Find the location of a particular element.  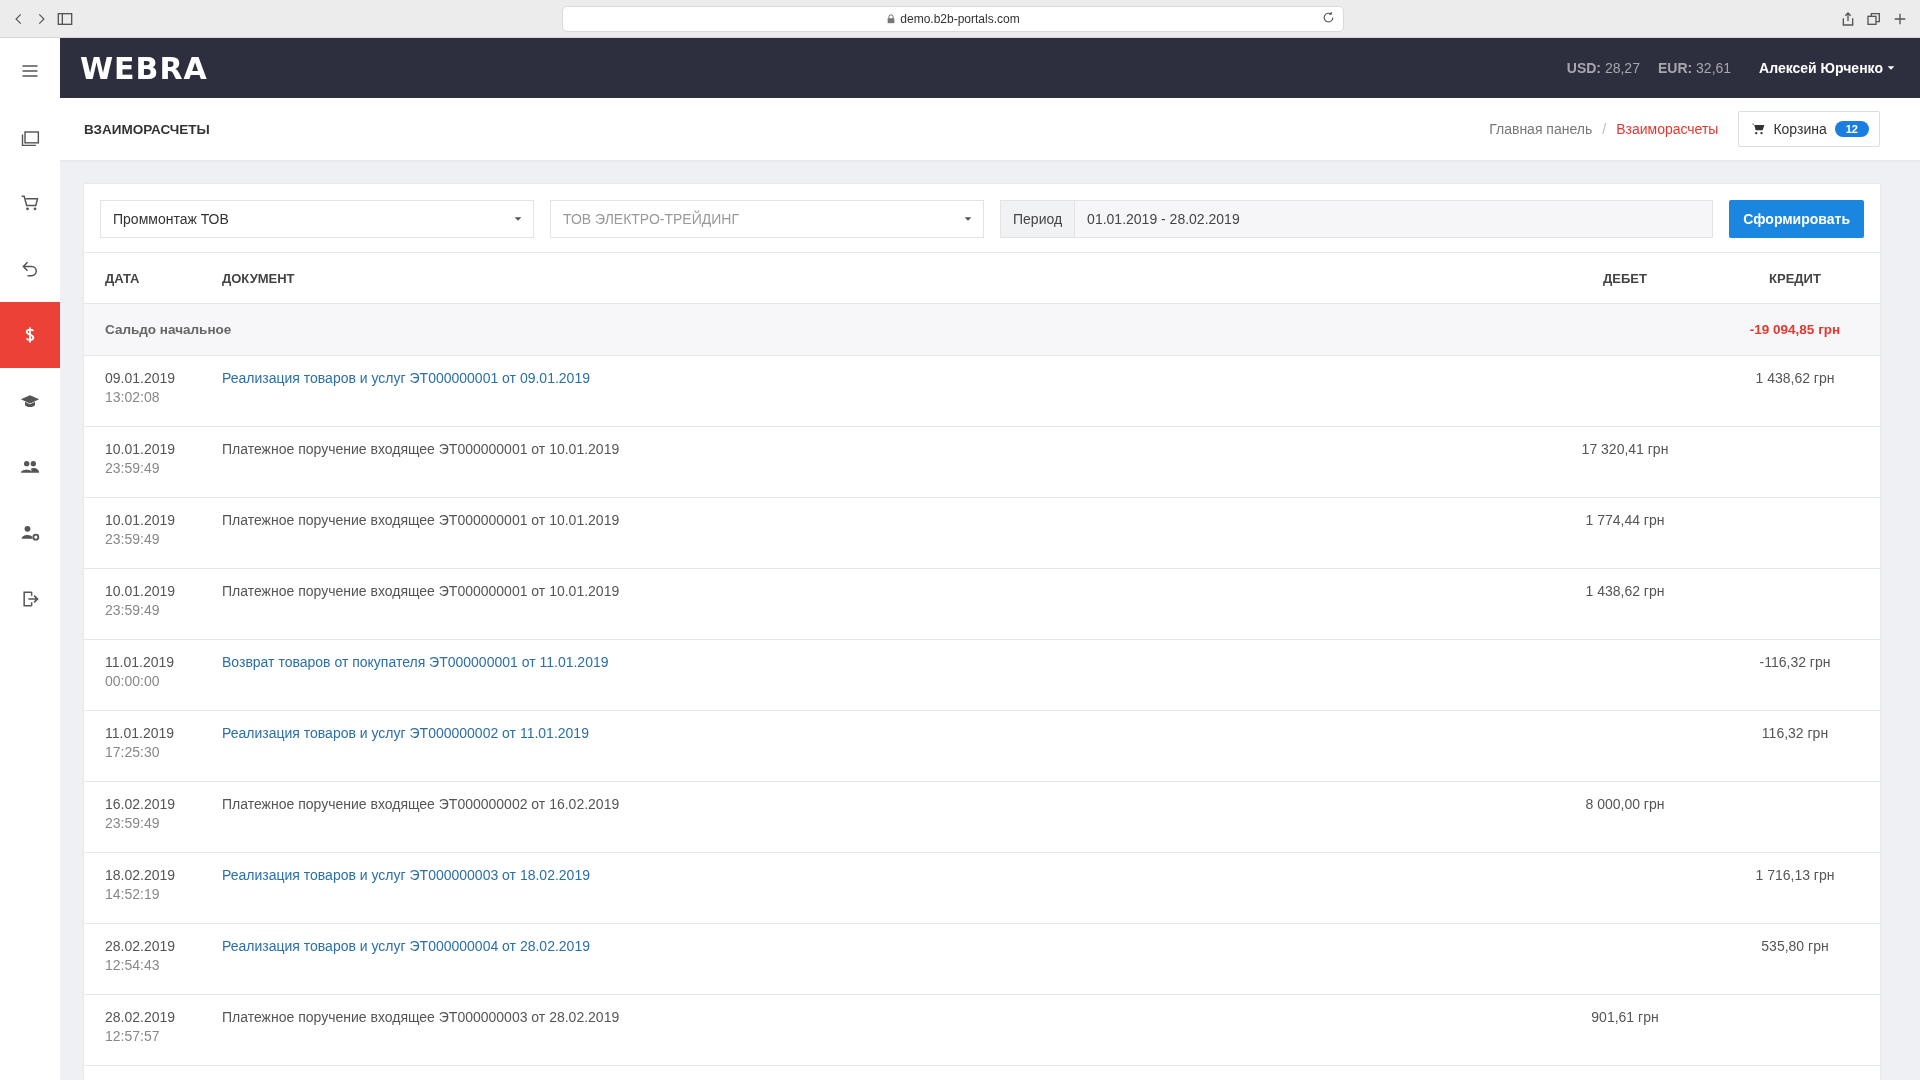

sidebar-toggle-icon is located at coordinates (65, 18).